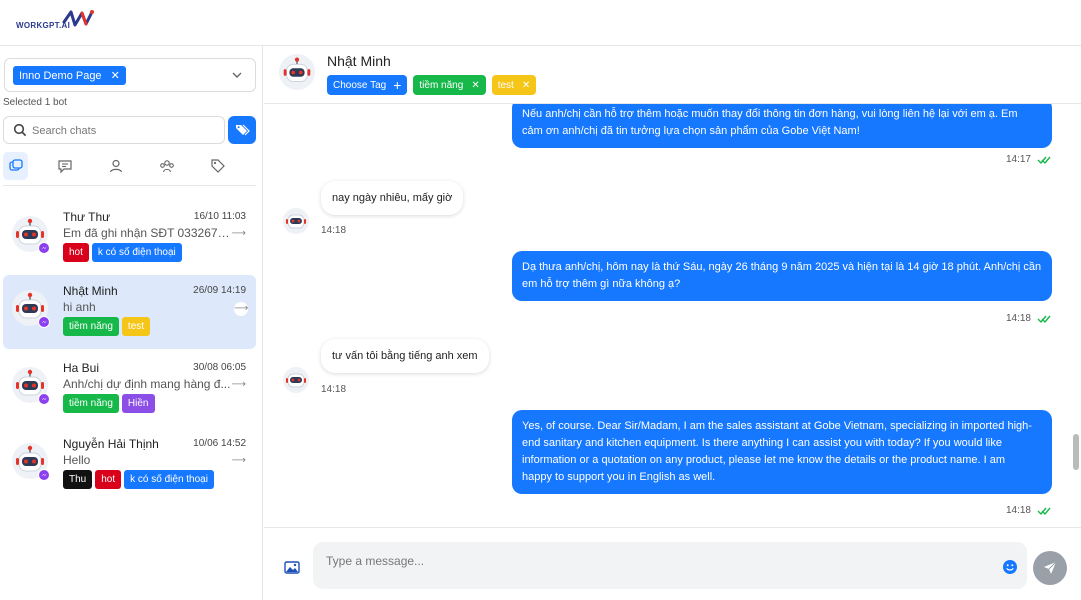  What do you see at coordinates (115, 75) in the screenshot?
I see `remove-page-icon: ✕` at bounding box center [115, 75].